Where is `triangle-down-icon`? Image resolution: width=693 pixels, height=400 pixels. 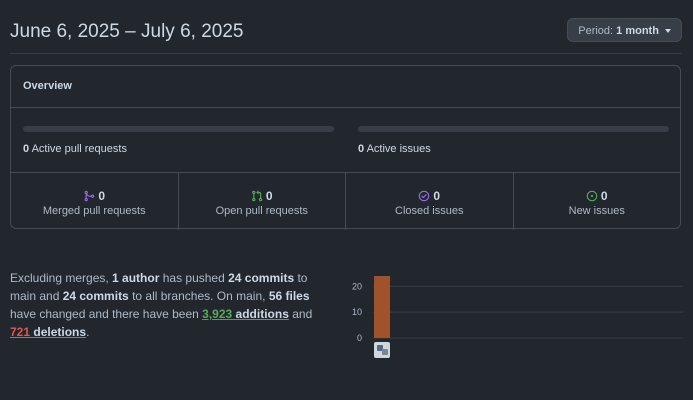 triangle-down-icon is located at coordinates (668, 31).